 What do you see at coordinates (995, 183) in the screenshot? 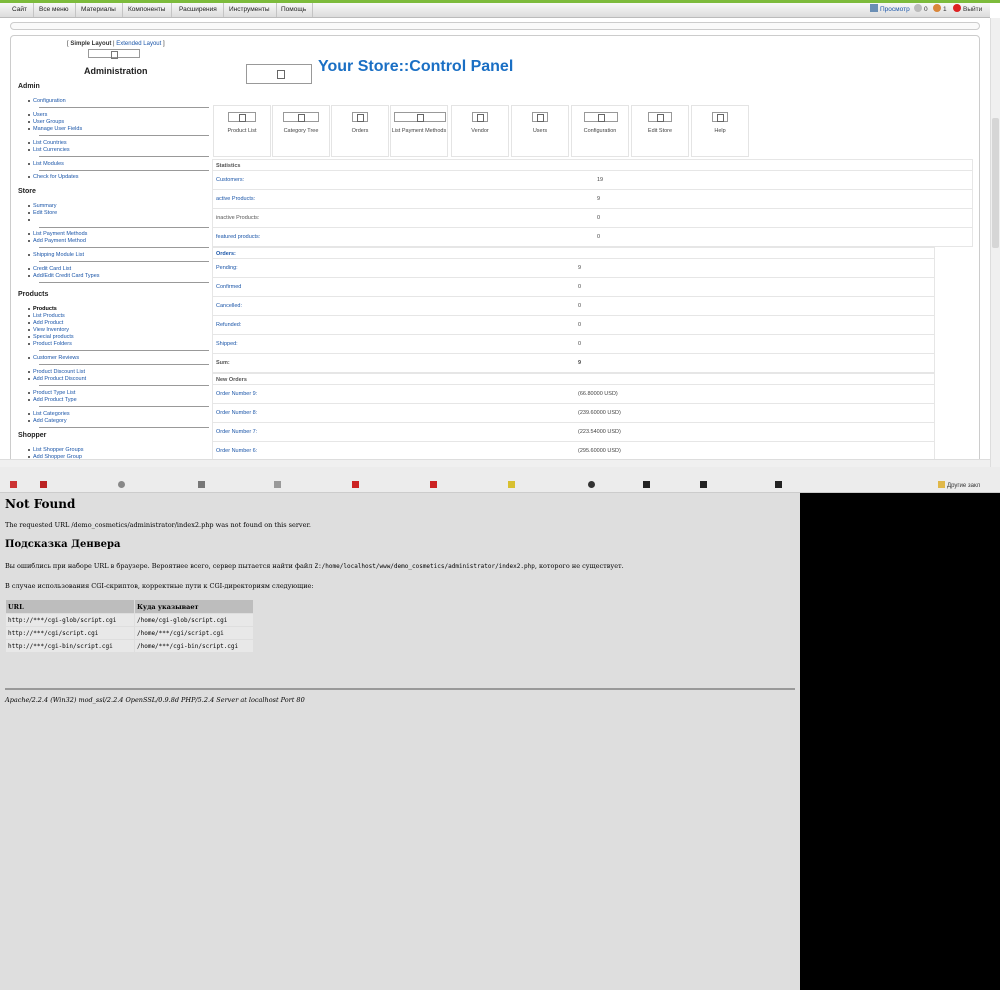
I see `scrollbar-thumb` at bounding box center [995, 183].